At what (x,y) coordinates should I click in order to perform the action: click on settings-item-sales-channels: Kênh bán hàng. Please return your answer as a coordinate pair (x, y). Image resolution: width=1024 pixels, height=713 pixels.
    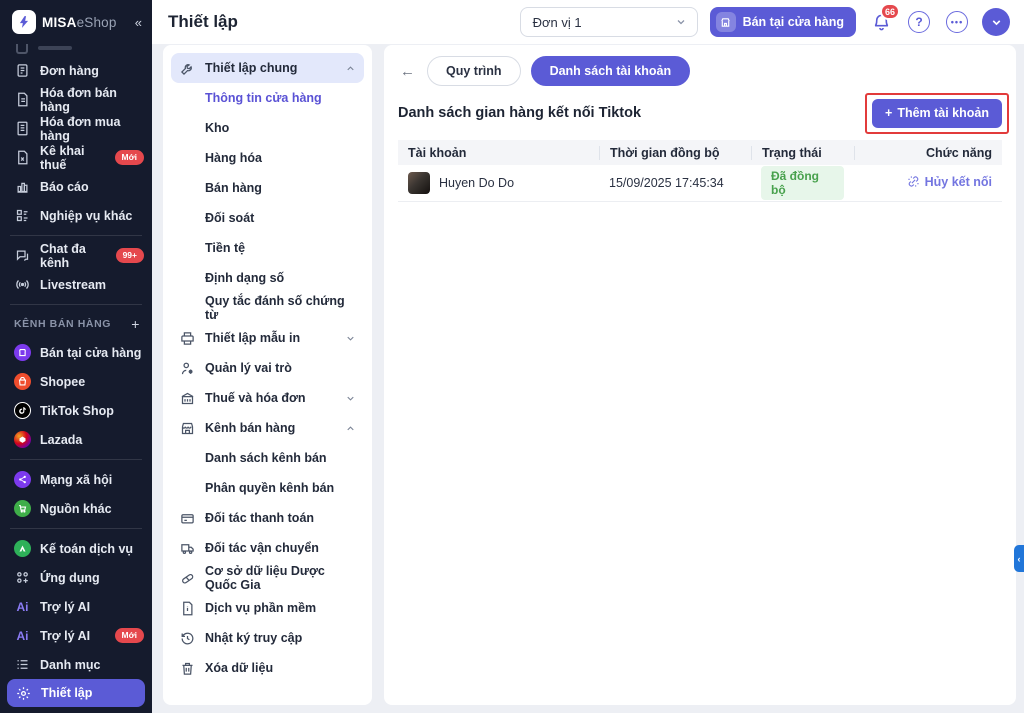
    Looking at the image, I should click on (267, 428).